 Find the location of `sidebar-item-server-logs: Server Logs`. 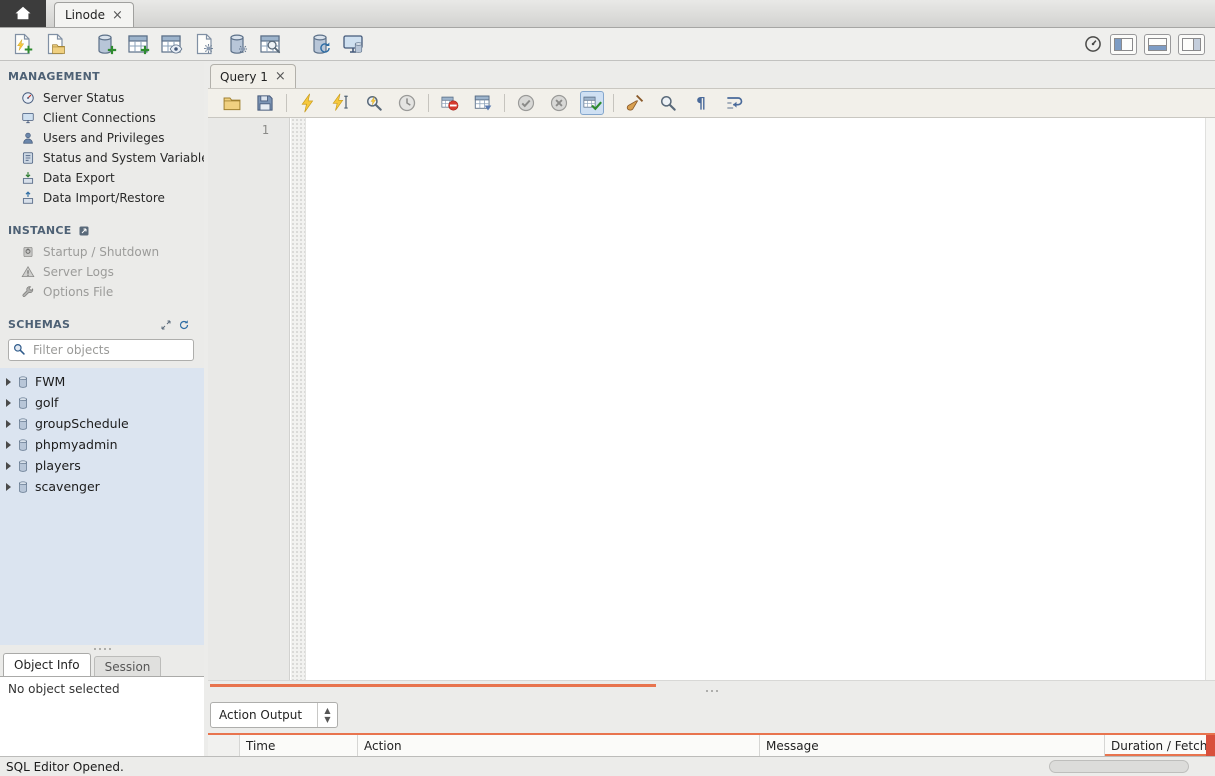

sidebar-item-server-logs: Server Logs is located at coordinates (102, 272).